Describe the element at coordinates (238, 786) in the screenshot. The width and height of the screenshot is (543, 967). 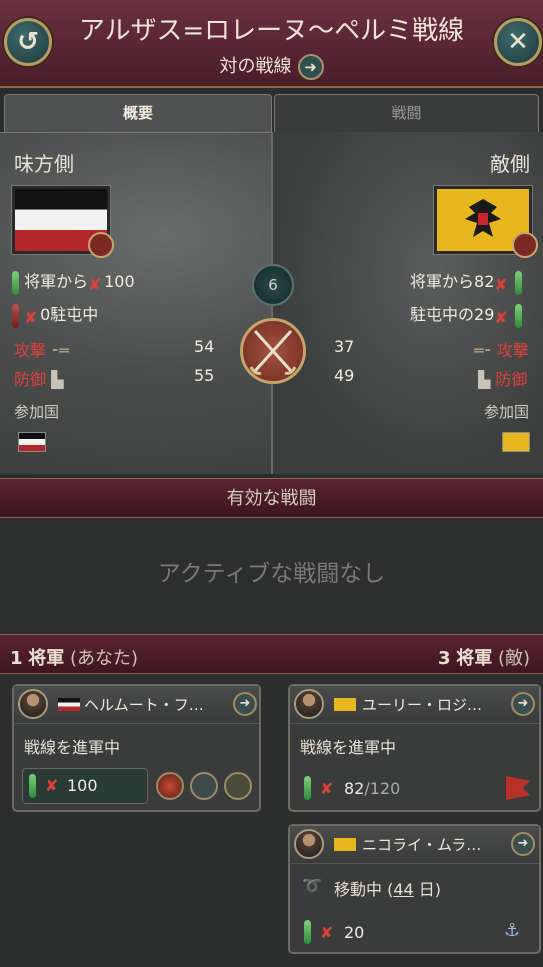
I see `hourglass-icon` at that location.